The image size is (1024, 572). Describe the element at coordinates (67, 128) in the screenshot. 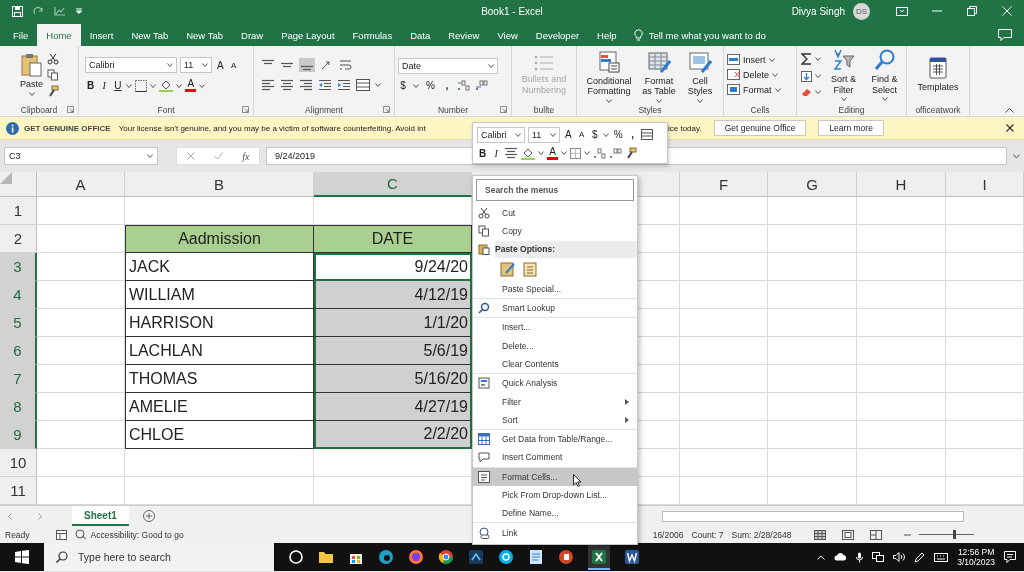

I see `notice-title: GET GENUINE OFFICE` at that location.